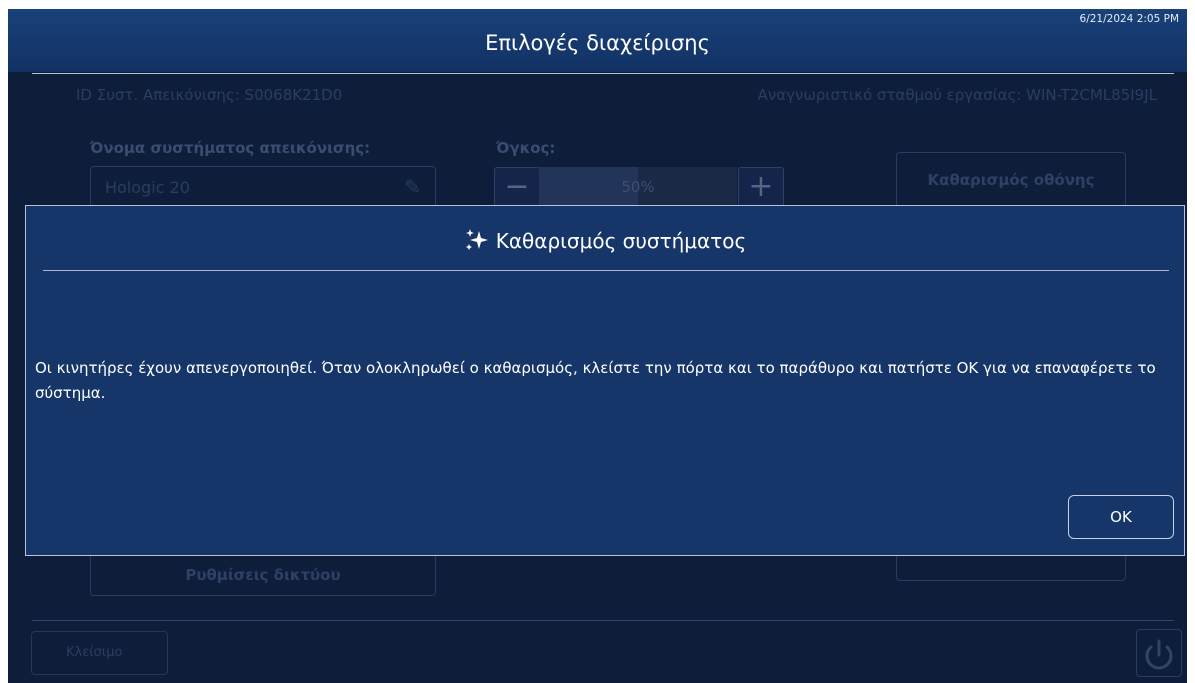  What do you see at coordinates (263, 188) in the screenshot?
I see `system-name-field: Hologic 20 ✎` at bounding box center [263, 188].